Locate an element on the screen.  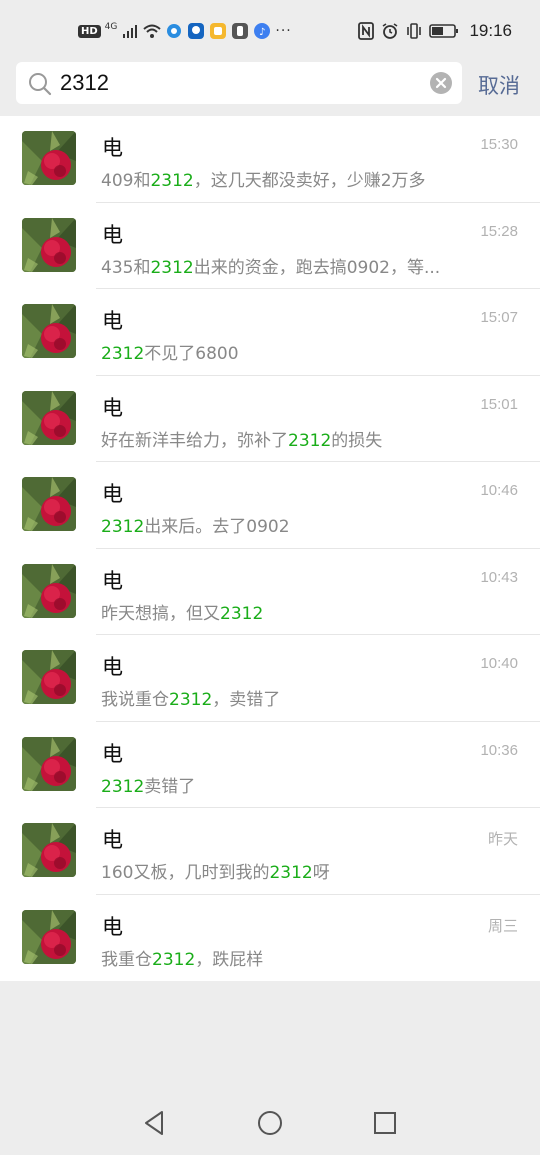
message-snippet: 好在新洋丰给力，弥补了2312的损失 is located at coordinates (281, 438).